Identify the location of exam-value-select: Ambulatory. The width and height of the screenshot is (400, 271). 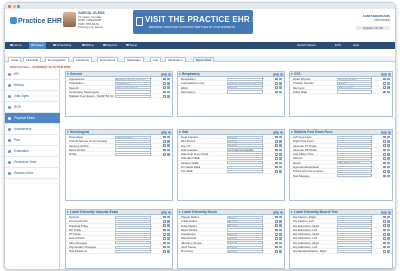
(132, 83).